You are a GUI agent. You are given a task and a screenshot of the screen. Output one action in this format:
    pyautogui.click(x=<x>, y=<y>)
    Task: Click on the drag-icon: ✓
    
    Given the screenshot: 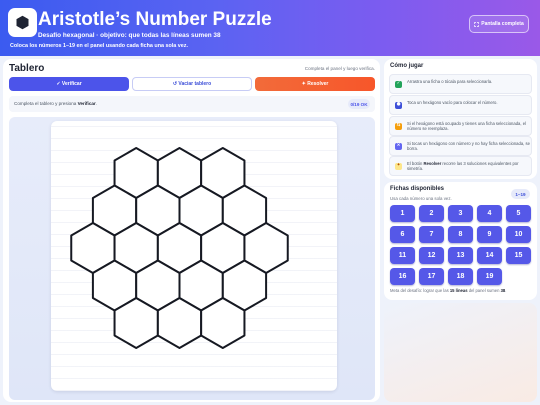 What is the action you would take?
    pyautogui.click(x=398, y=84)
    